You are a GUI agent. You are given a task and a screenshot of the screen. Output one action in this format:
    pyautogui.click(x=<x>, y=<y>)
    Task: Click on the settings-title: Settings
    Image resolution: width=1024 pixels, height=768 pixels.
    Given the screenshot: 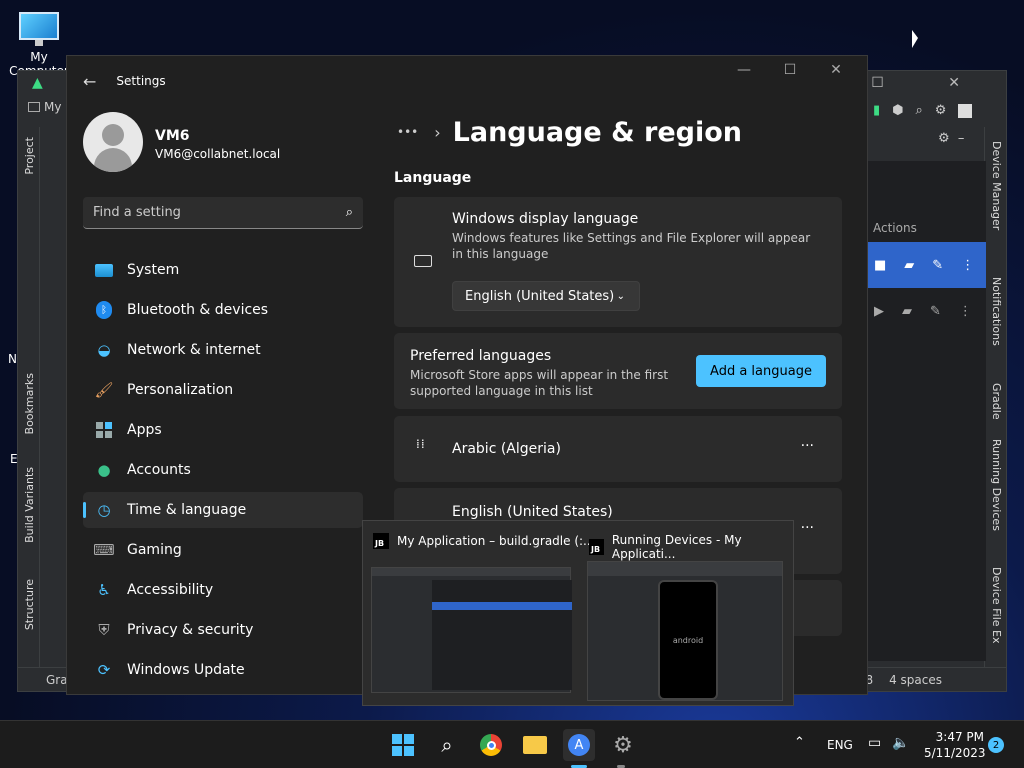 What is the action you would take?
    pyautogui.click(x=141, y=81)
    